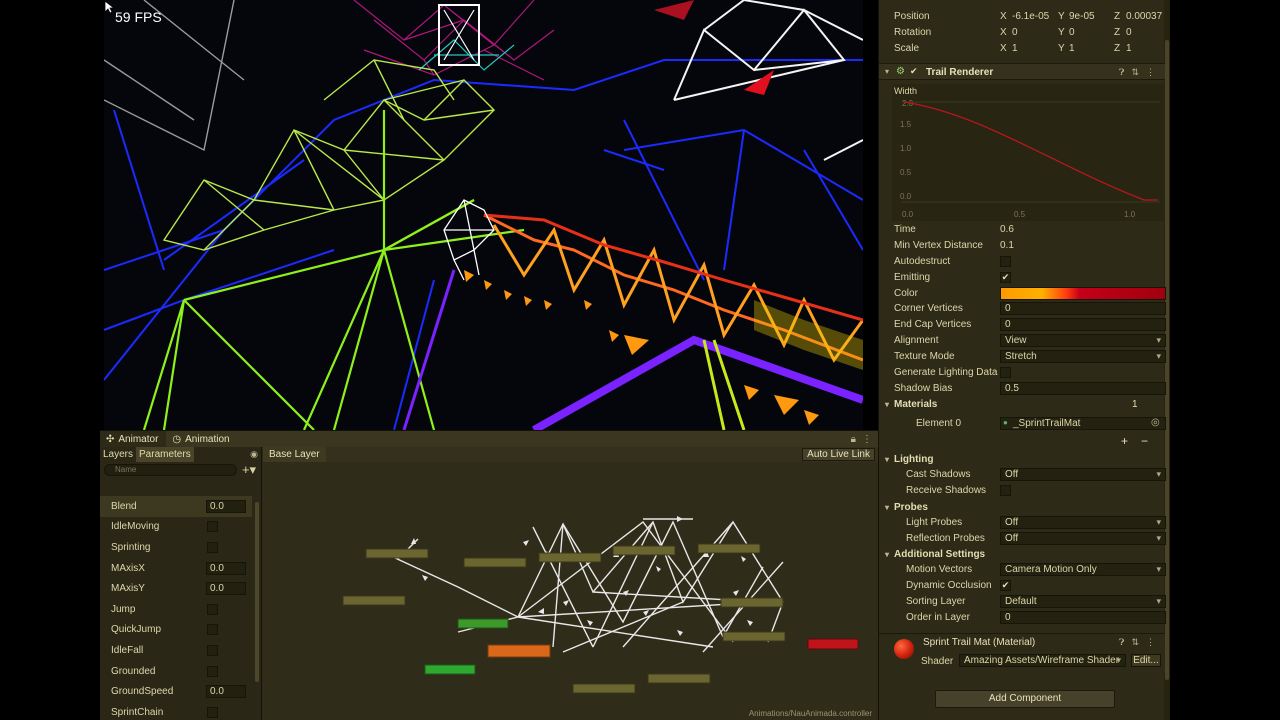 The image size is (1280, 720). I want to click on scale-z-field: 1, so click(1129, 48).